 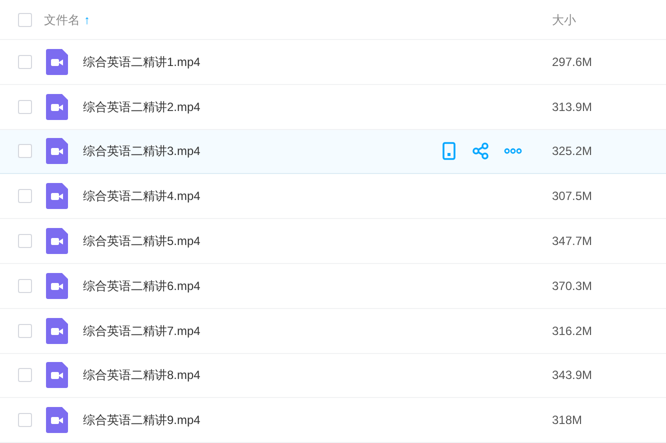 What do you see at coordinates (573, 107) in the screenshot?
I see `file-size: 313.9M` at bounding box center [573, 107].